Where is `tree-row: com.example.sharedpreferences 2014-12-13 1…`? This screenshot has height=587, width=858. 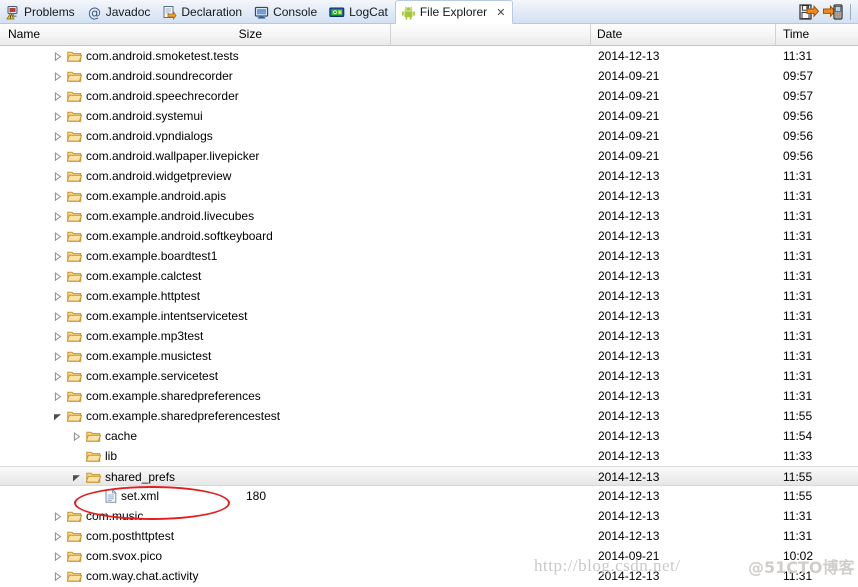 tree-row: com.example.sharedpreferences 2014-12-13 1… is located at coordinates (429, 396).